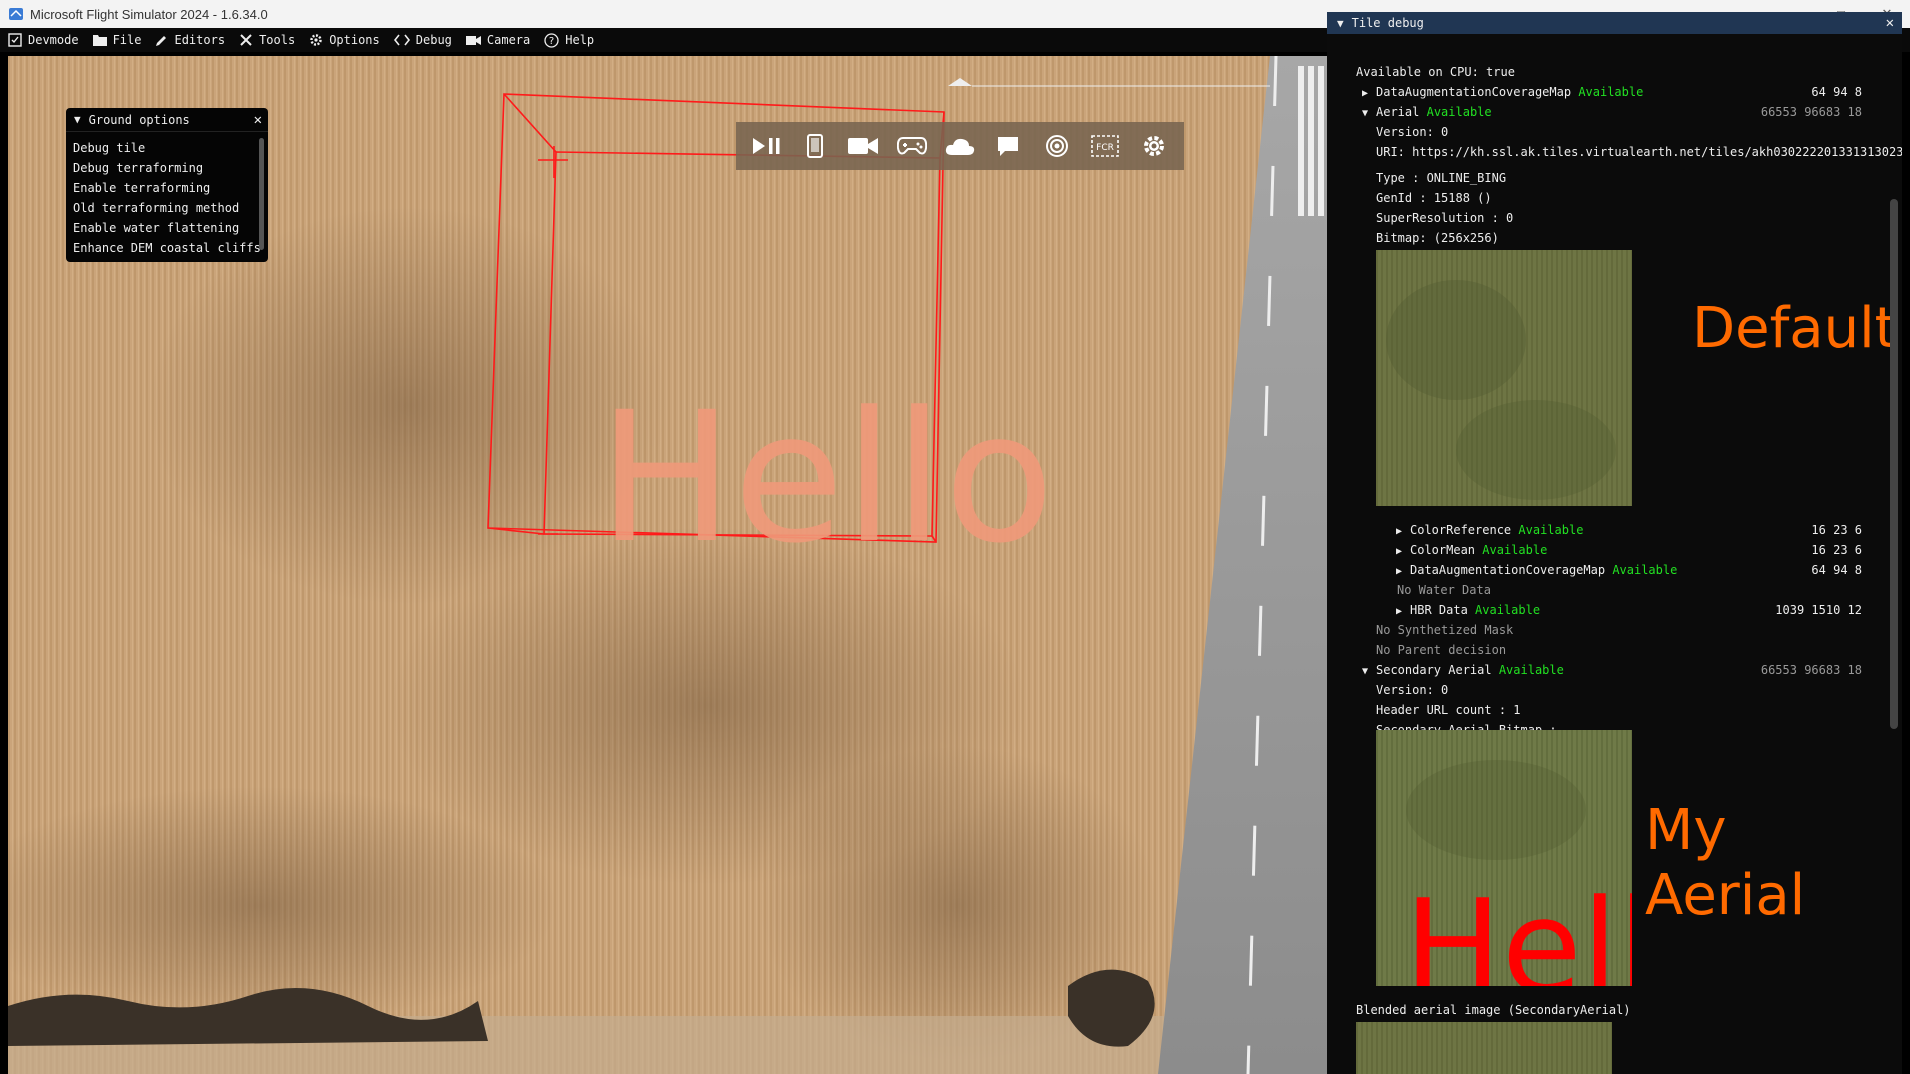 The width and height of the screenshot is (1910, 1074). I want to click on play-pause-button, so click(766, 146).